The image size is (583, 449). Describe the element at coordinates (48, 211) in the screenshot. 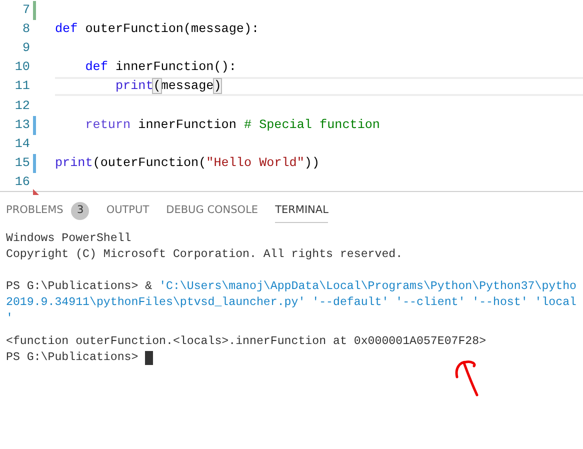

I see `panel-tab: PROBLEMS 3` at that location.